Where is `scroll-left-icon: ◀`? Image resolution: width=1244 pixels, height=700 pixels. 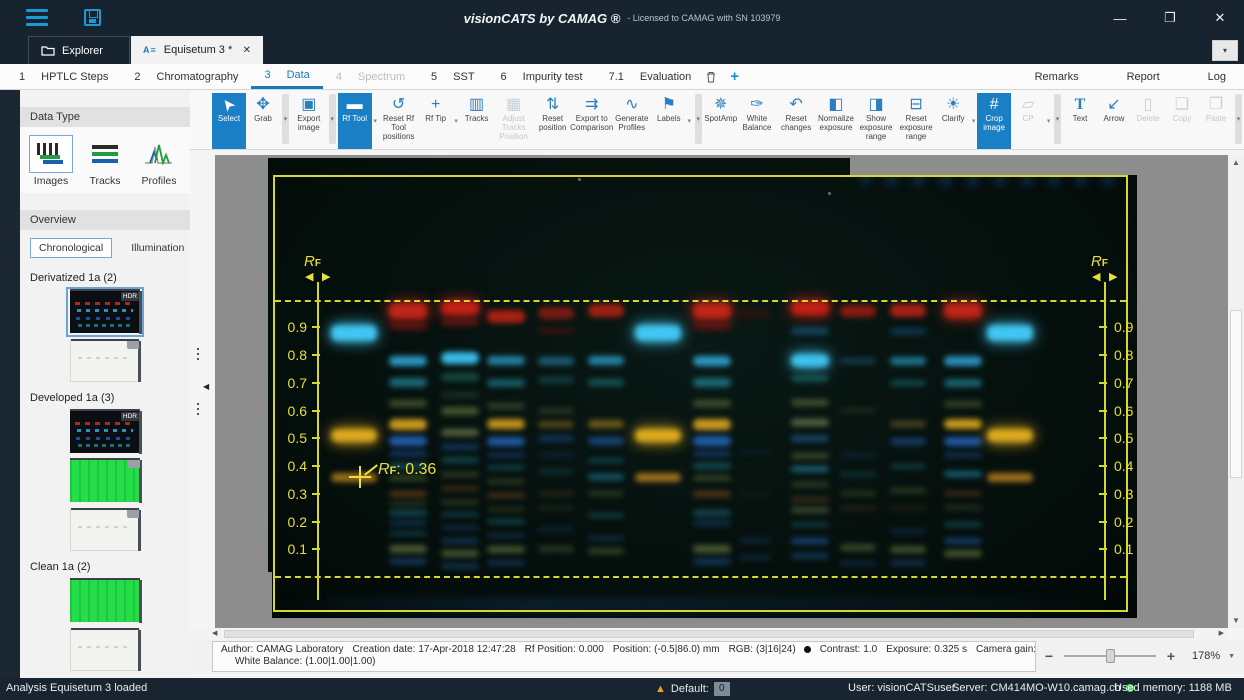 scroll-left-icon: ◀ is located at coordinates (214, 634).